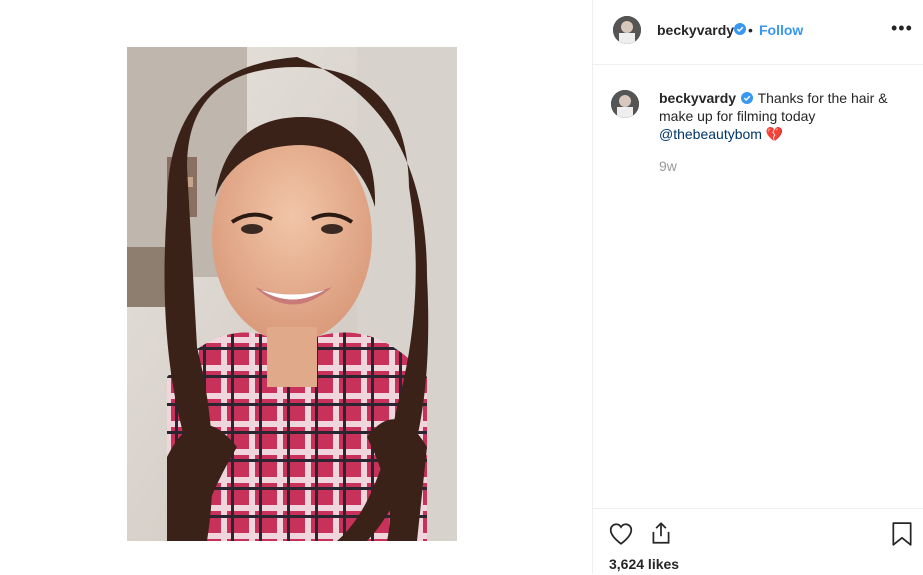  What do you see at coordinates (758, 541) in the screenshot?
I see `post-actions: 3,624 likes` at bounding box center [758, 541].